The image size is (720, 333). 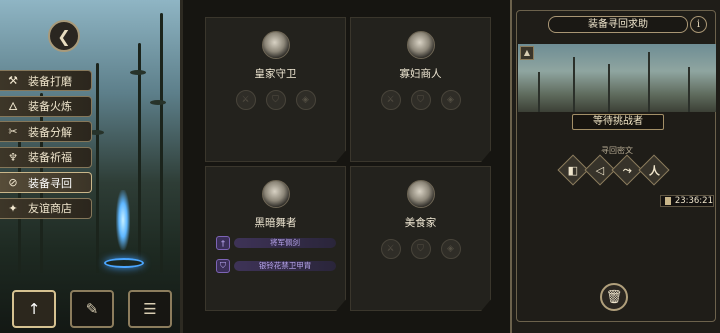 I want to click on flame-icon: 🜂, so click(x=13, y=106).